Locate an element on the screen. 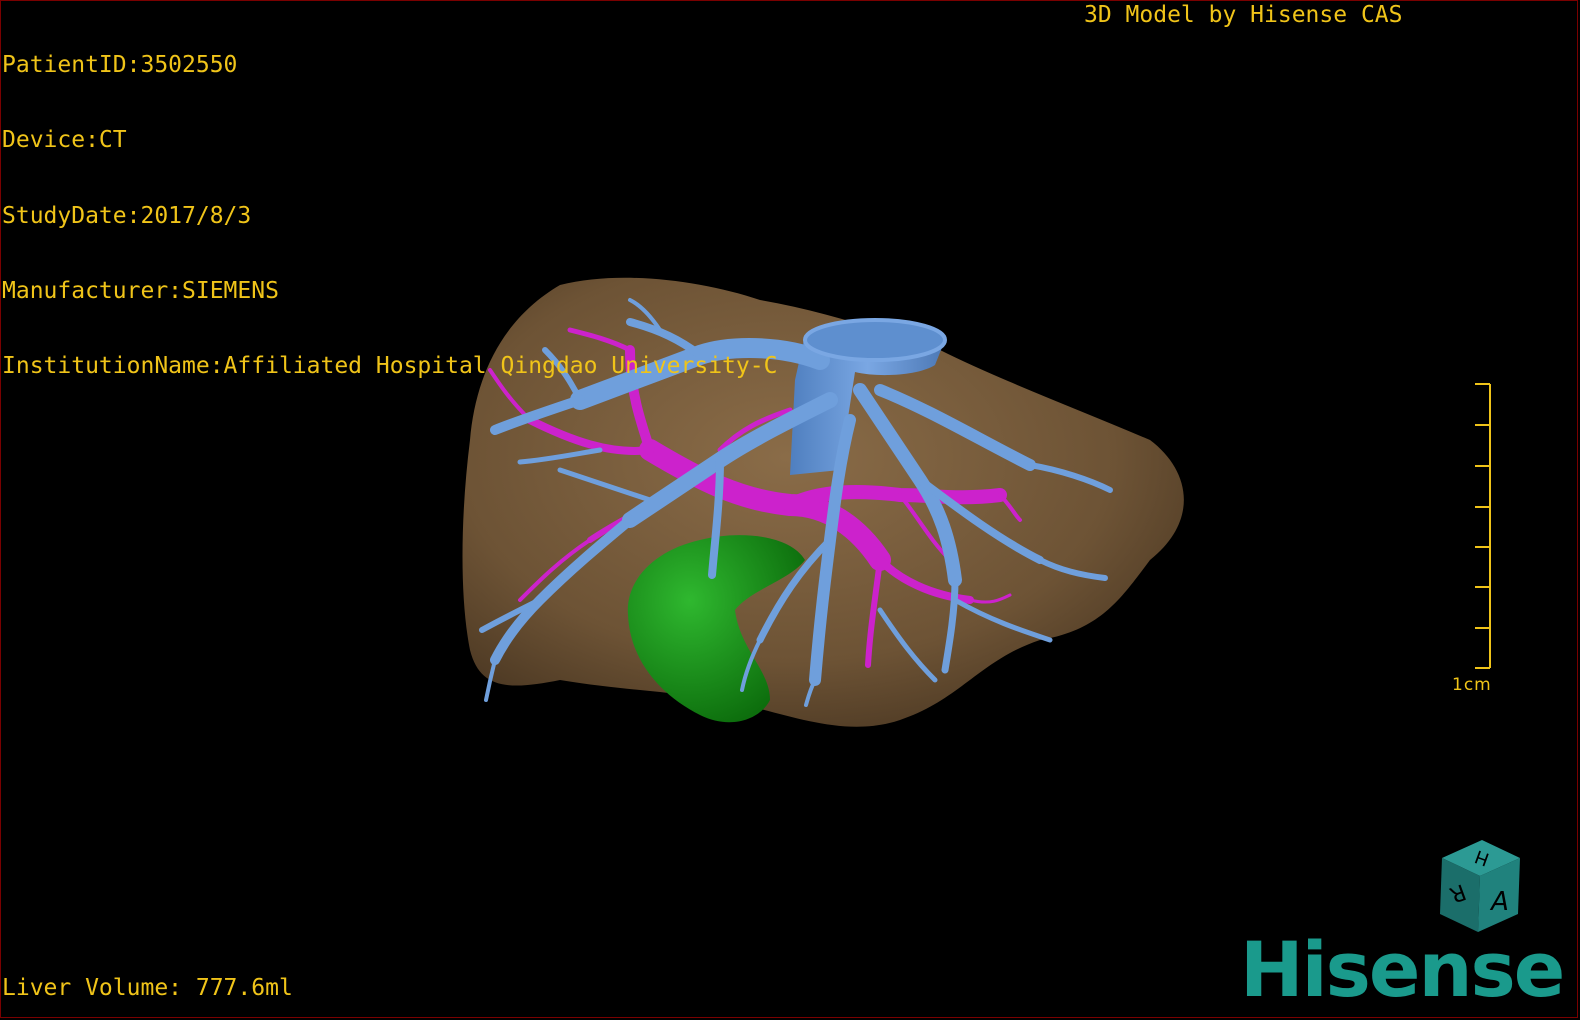  manufacturer-label: Manufacturer:SIEMENS is located at coordinates (140, 290).